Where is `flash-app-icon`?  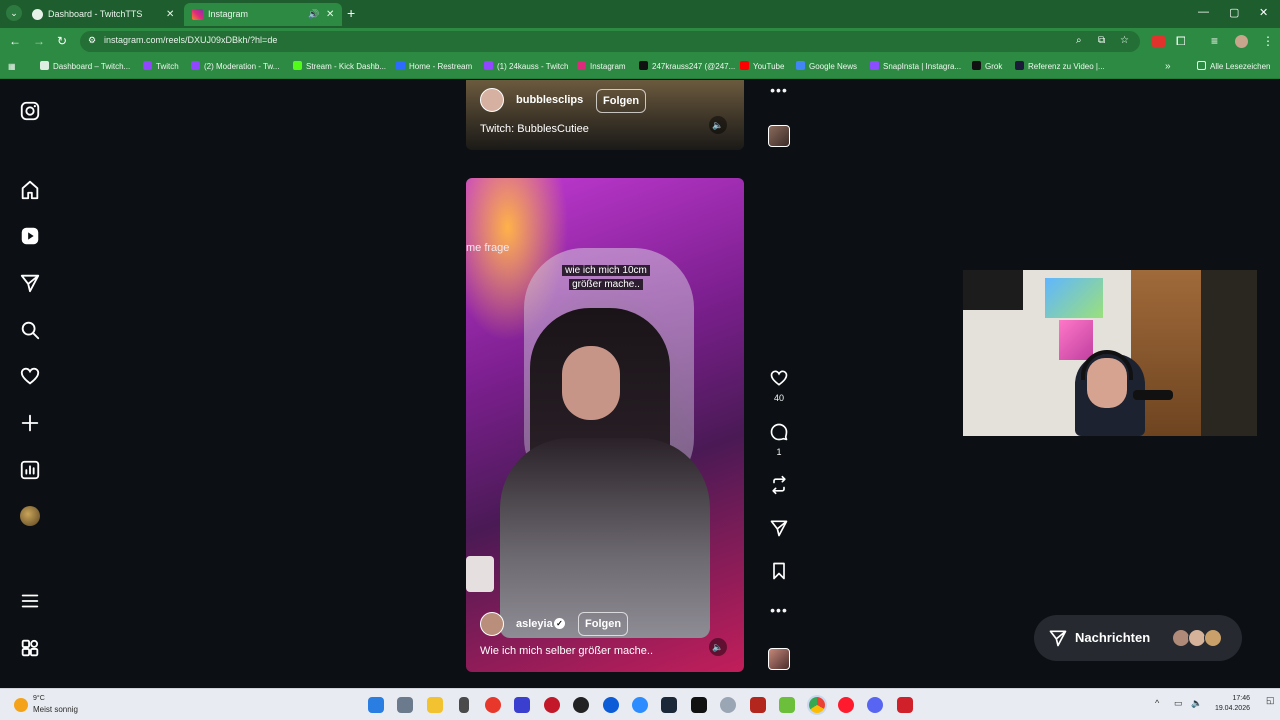
flash-app-icon is located at coordinates (493, 705).